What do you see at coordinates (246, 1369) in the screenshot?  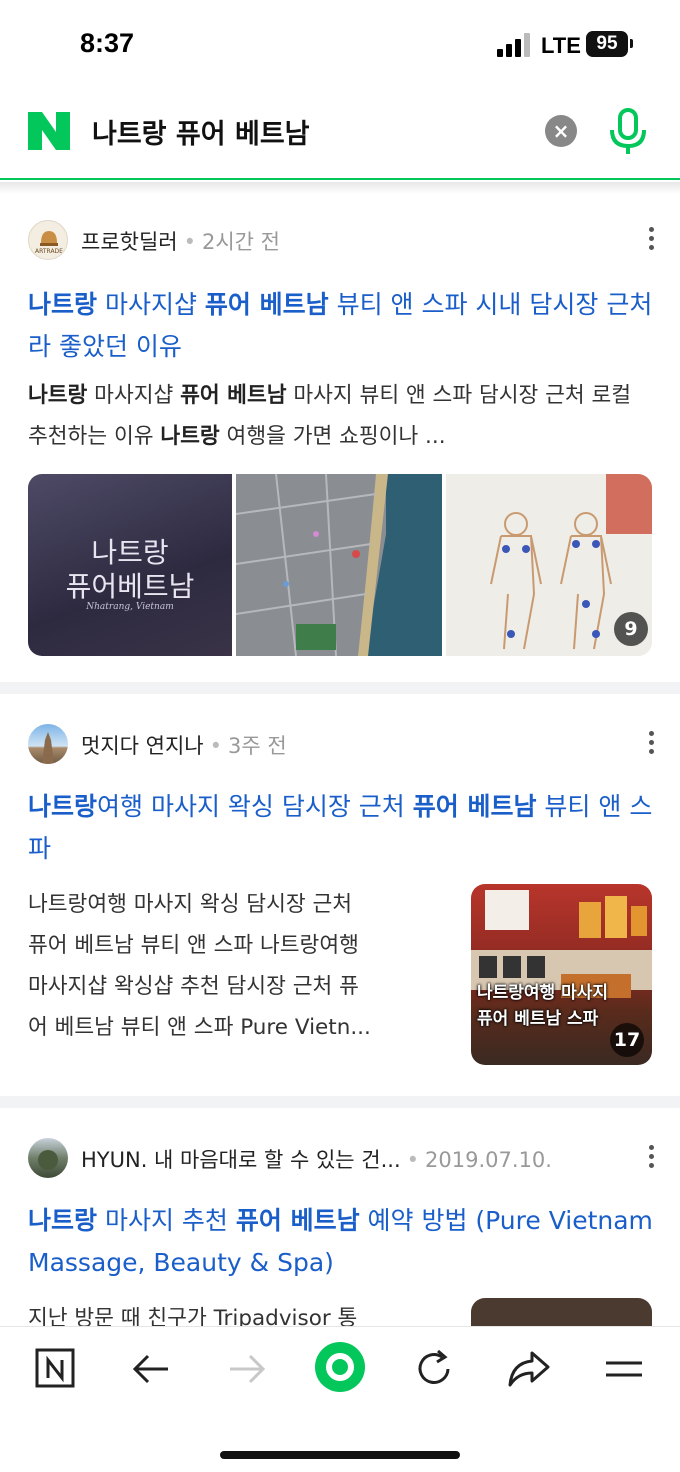 I see `forward-arrow-icon` at bounding box center [246, 1369].